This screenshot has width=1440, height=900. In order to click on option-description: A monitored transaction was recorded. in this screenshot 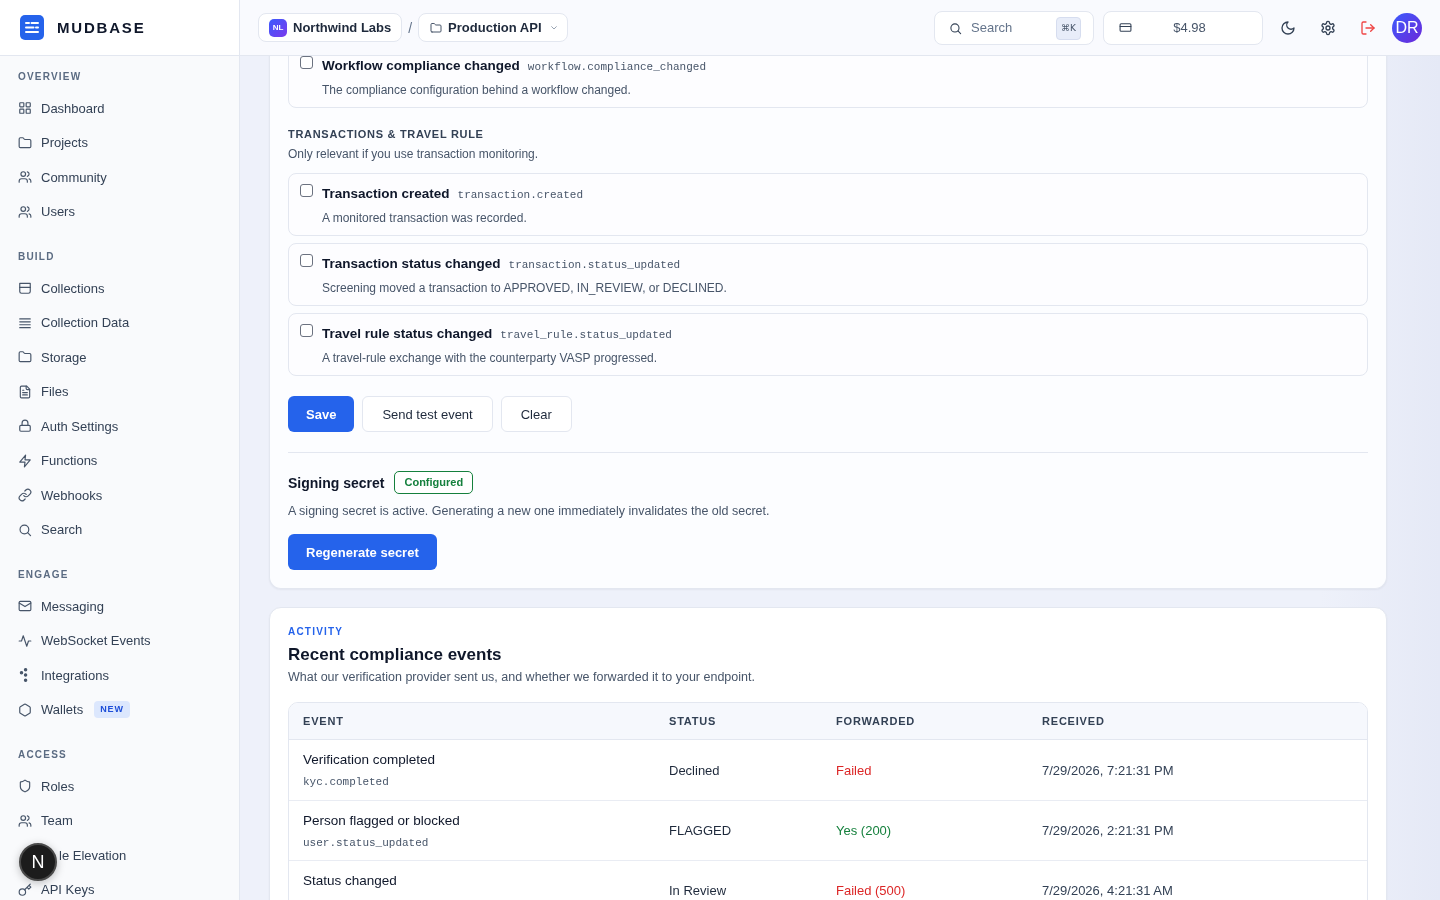, I will do `click(424, 218)`.